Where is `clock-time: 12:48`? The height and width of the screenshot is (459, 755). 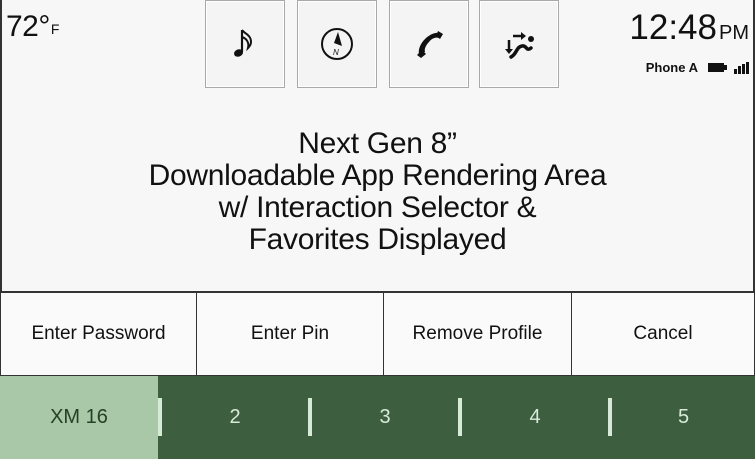
clock-time: 12:48 is located at coordinates (673, 27).